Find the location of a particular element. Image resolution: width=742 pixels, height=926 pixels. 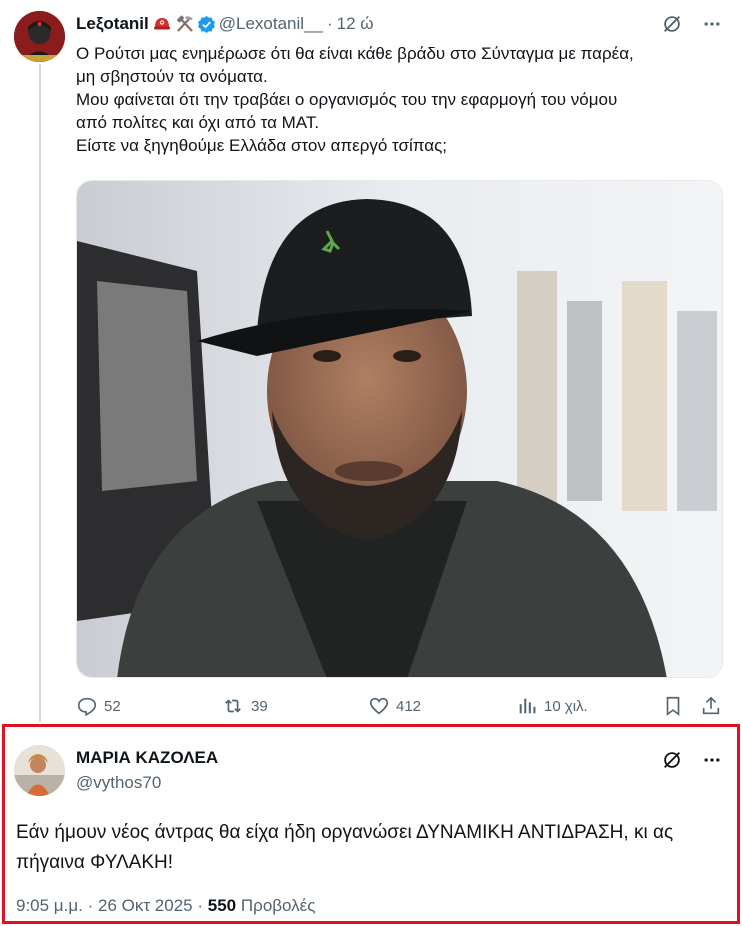

hammer-pick-icon is located at coordinates (184, 24).